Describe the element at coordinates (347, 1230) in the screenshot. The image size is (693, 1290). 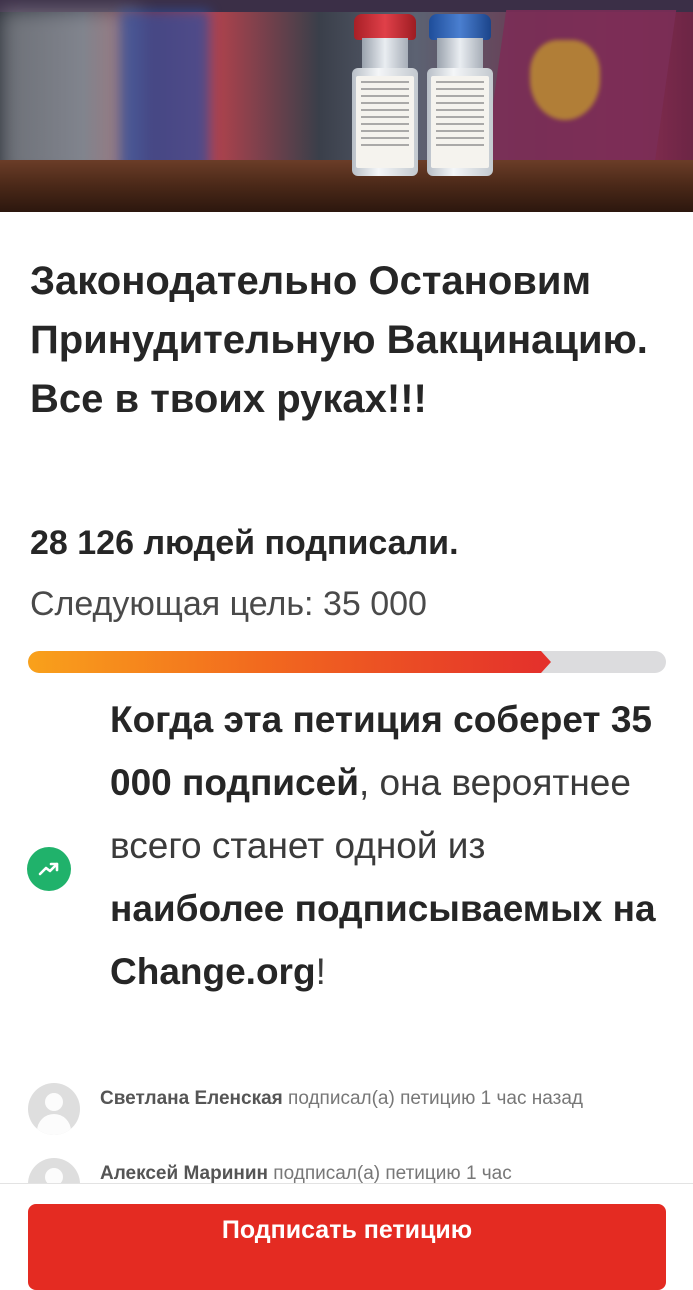
I see `sign-petition-label: Подписать петицию` at that location.